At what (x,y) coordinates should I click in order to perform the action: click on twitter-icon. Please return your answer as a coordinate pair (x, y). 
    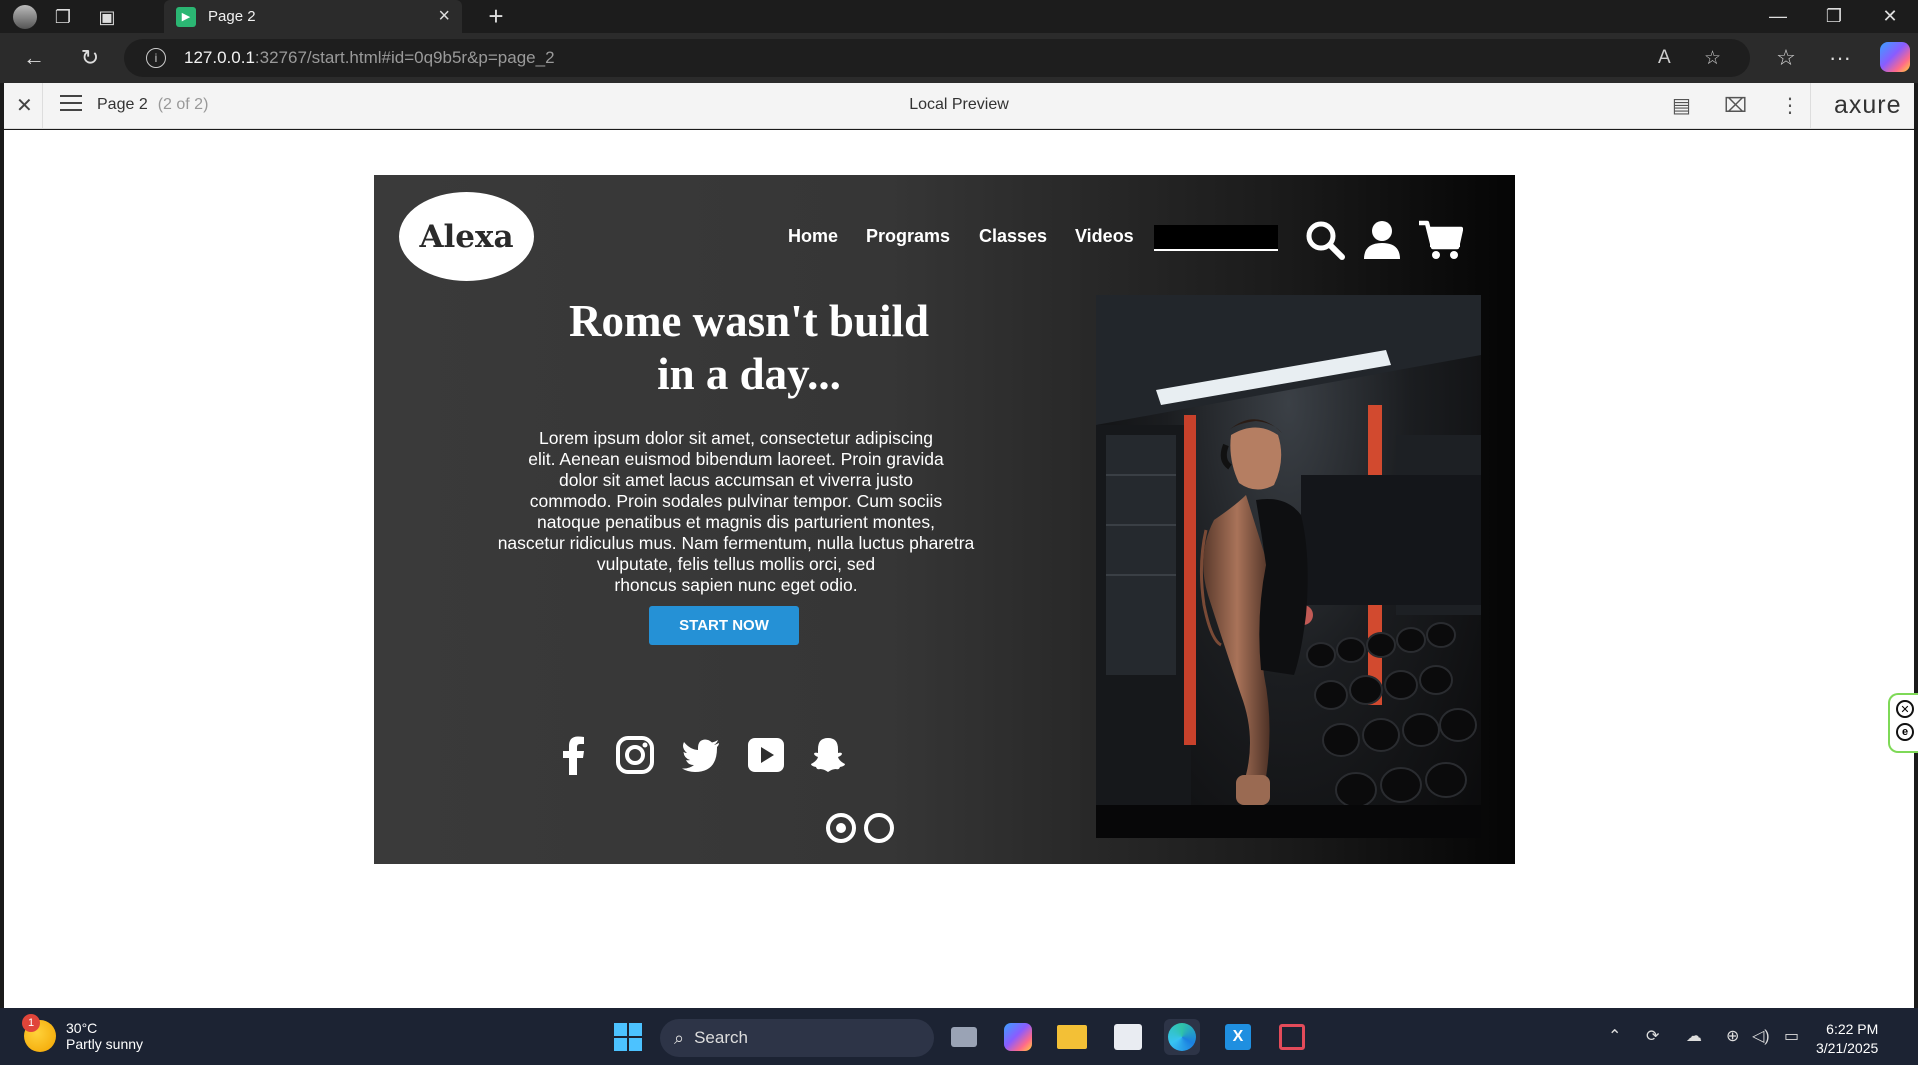
    Looking at the image, I should click on (701, 755).